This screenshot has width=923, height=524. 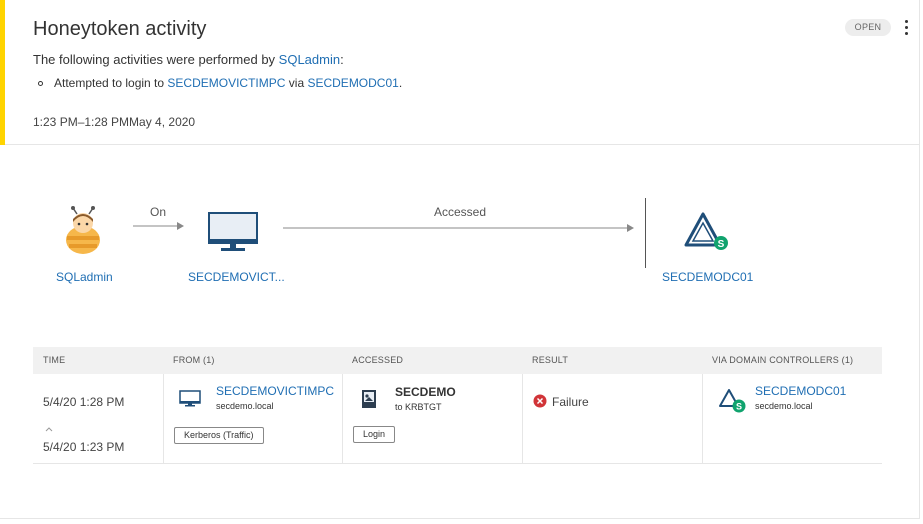 I want to click on target-device-link: SECDEMOVICTIMPC, so click(x=226, y=83).